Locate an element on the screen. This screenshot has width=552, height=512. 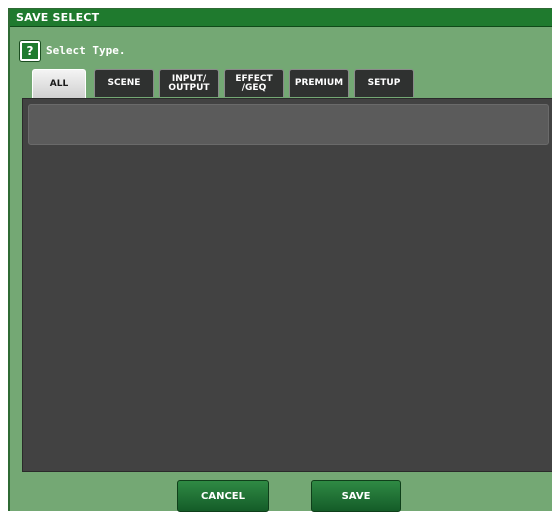
tab-setup: SETUP is located at coordinates (384, 83).